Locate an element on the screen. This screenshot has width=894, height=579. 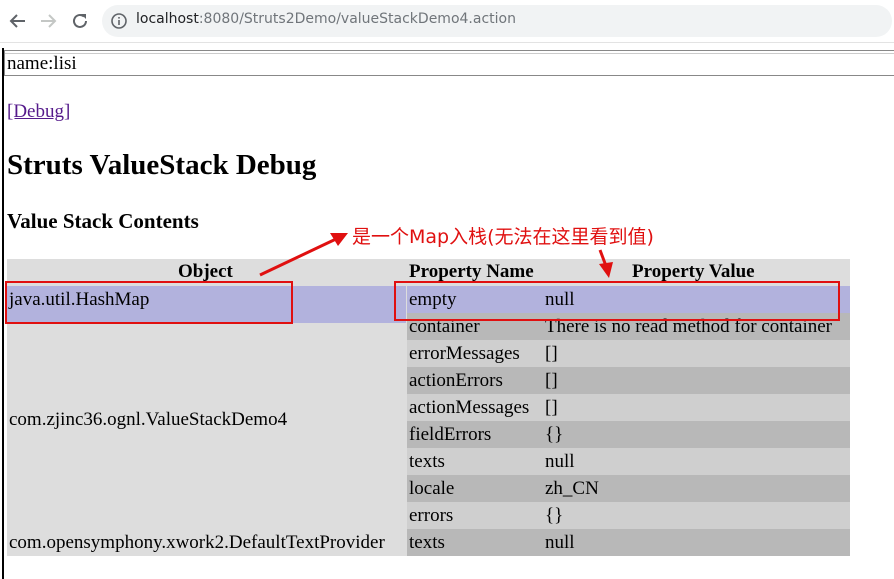
header-property-name: Property Name is located at coordinates (471, 271).